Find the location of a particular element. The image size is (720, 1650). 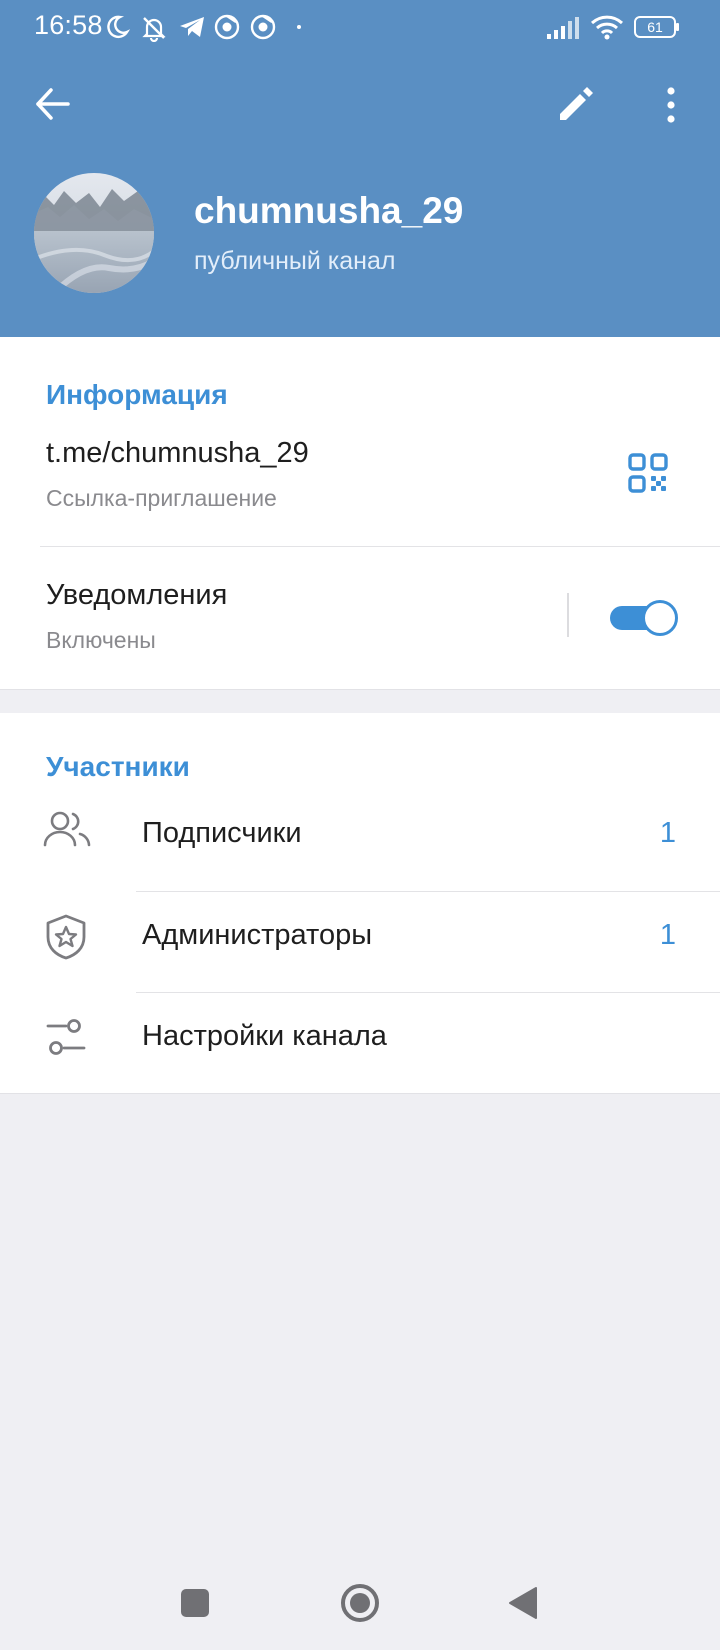

recent-apps-icon is located at coordinates (195, 1603).